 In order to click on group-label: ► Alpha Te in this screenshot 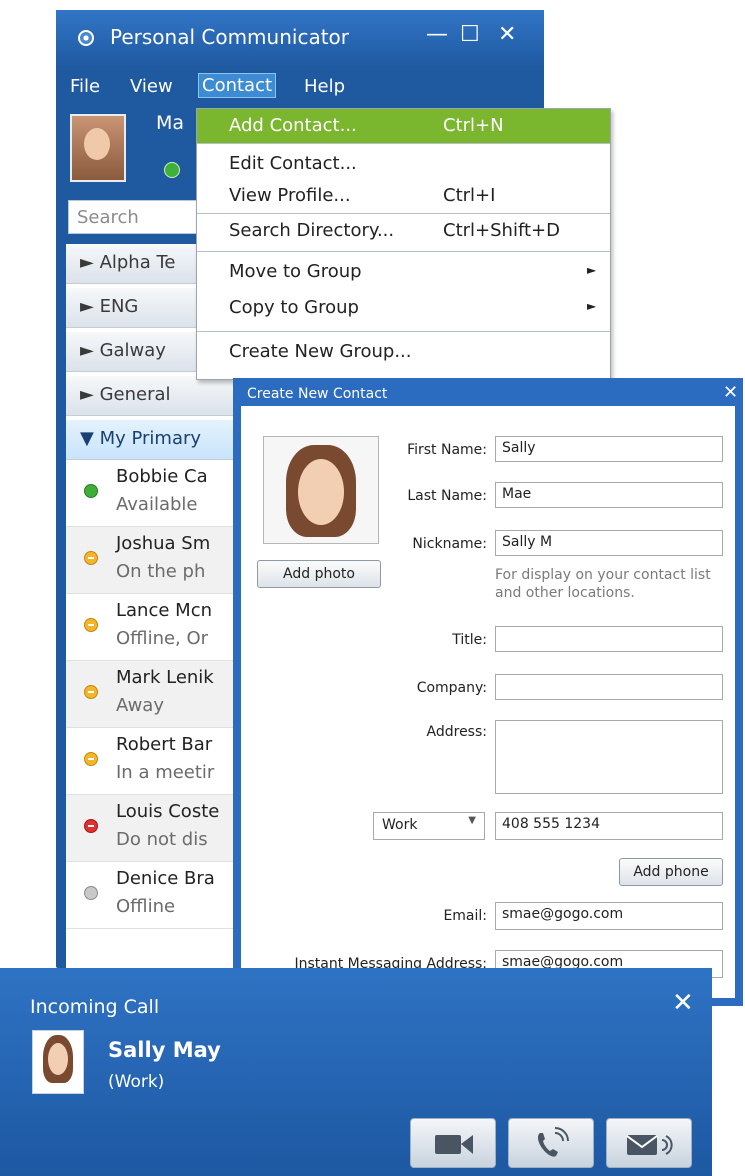, I will do `click(128, 262)`.